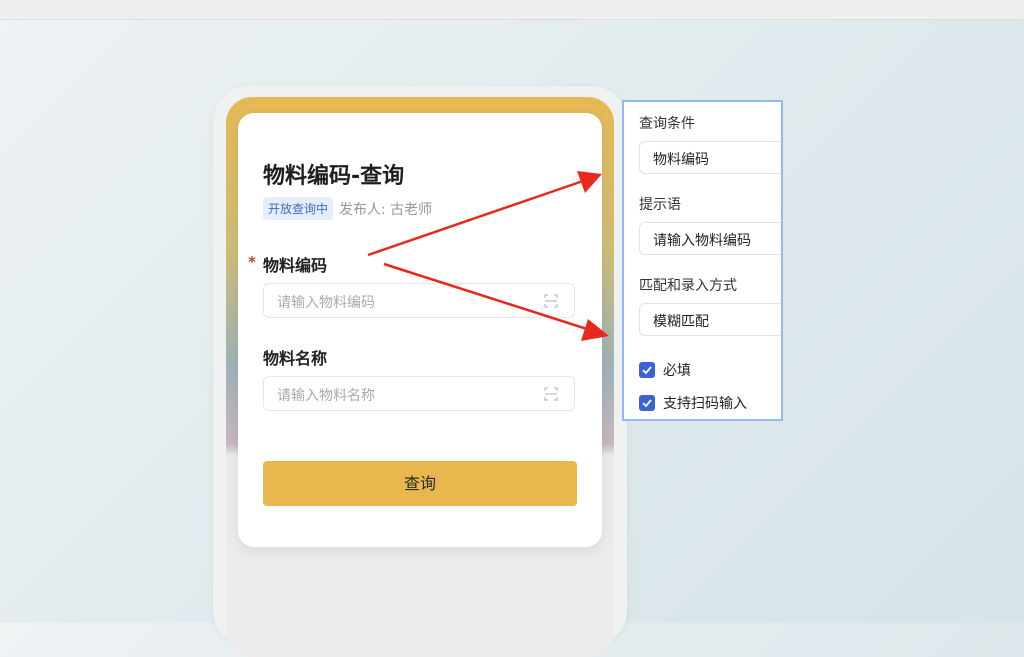  What do you see at coordinates (298, 208) in the screenshot?
I see `status-badge: 开放查询中` at bounding box center [298, 208].